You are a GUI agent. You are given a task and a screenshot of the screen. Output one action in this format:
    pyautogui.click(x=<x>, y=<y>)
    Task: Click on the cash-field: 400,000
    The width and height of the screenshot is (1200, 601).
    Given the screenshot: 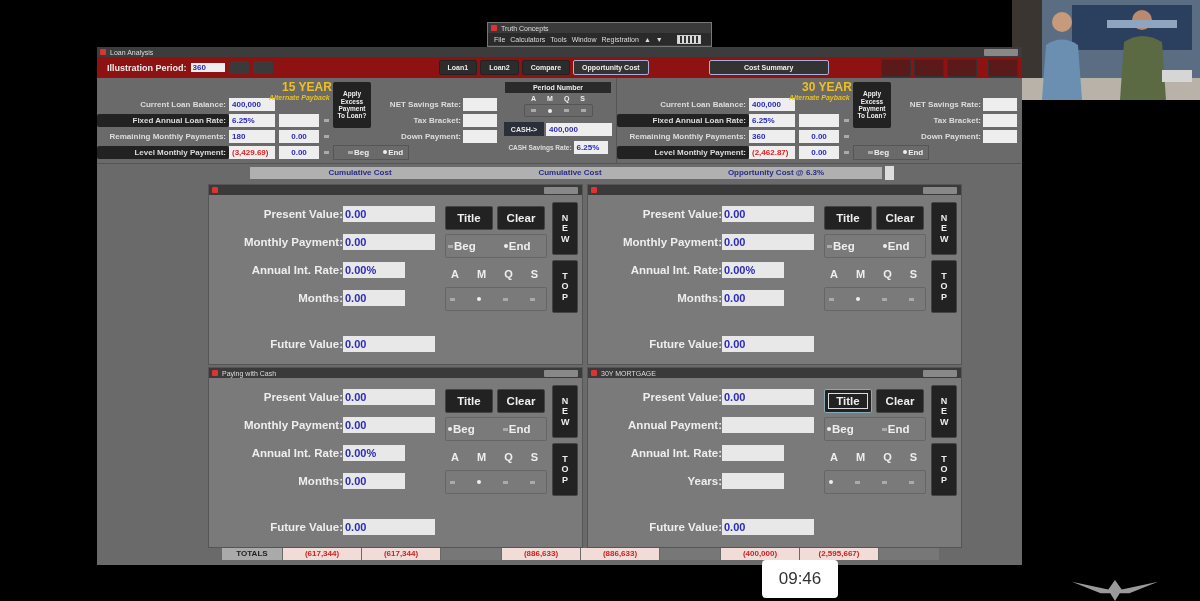 What is the action you would take?
    pyautogui.click(x=579, y=129)
    